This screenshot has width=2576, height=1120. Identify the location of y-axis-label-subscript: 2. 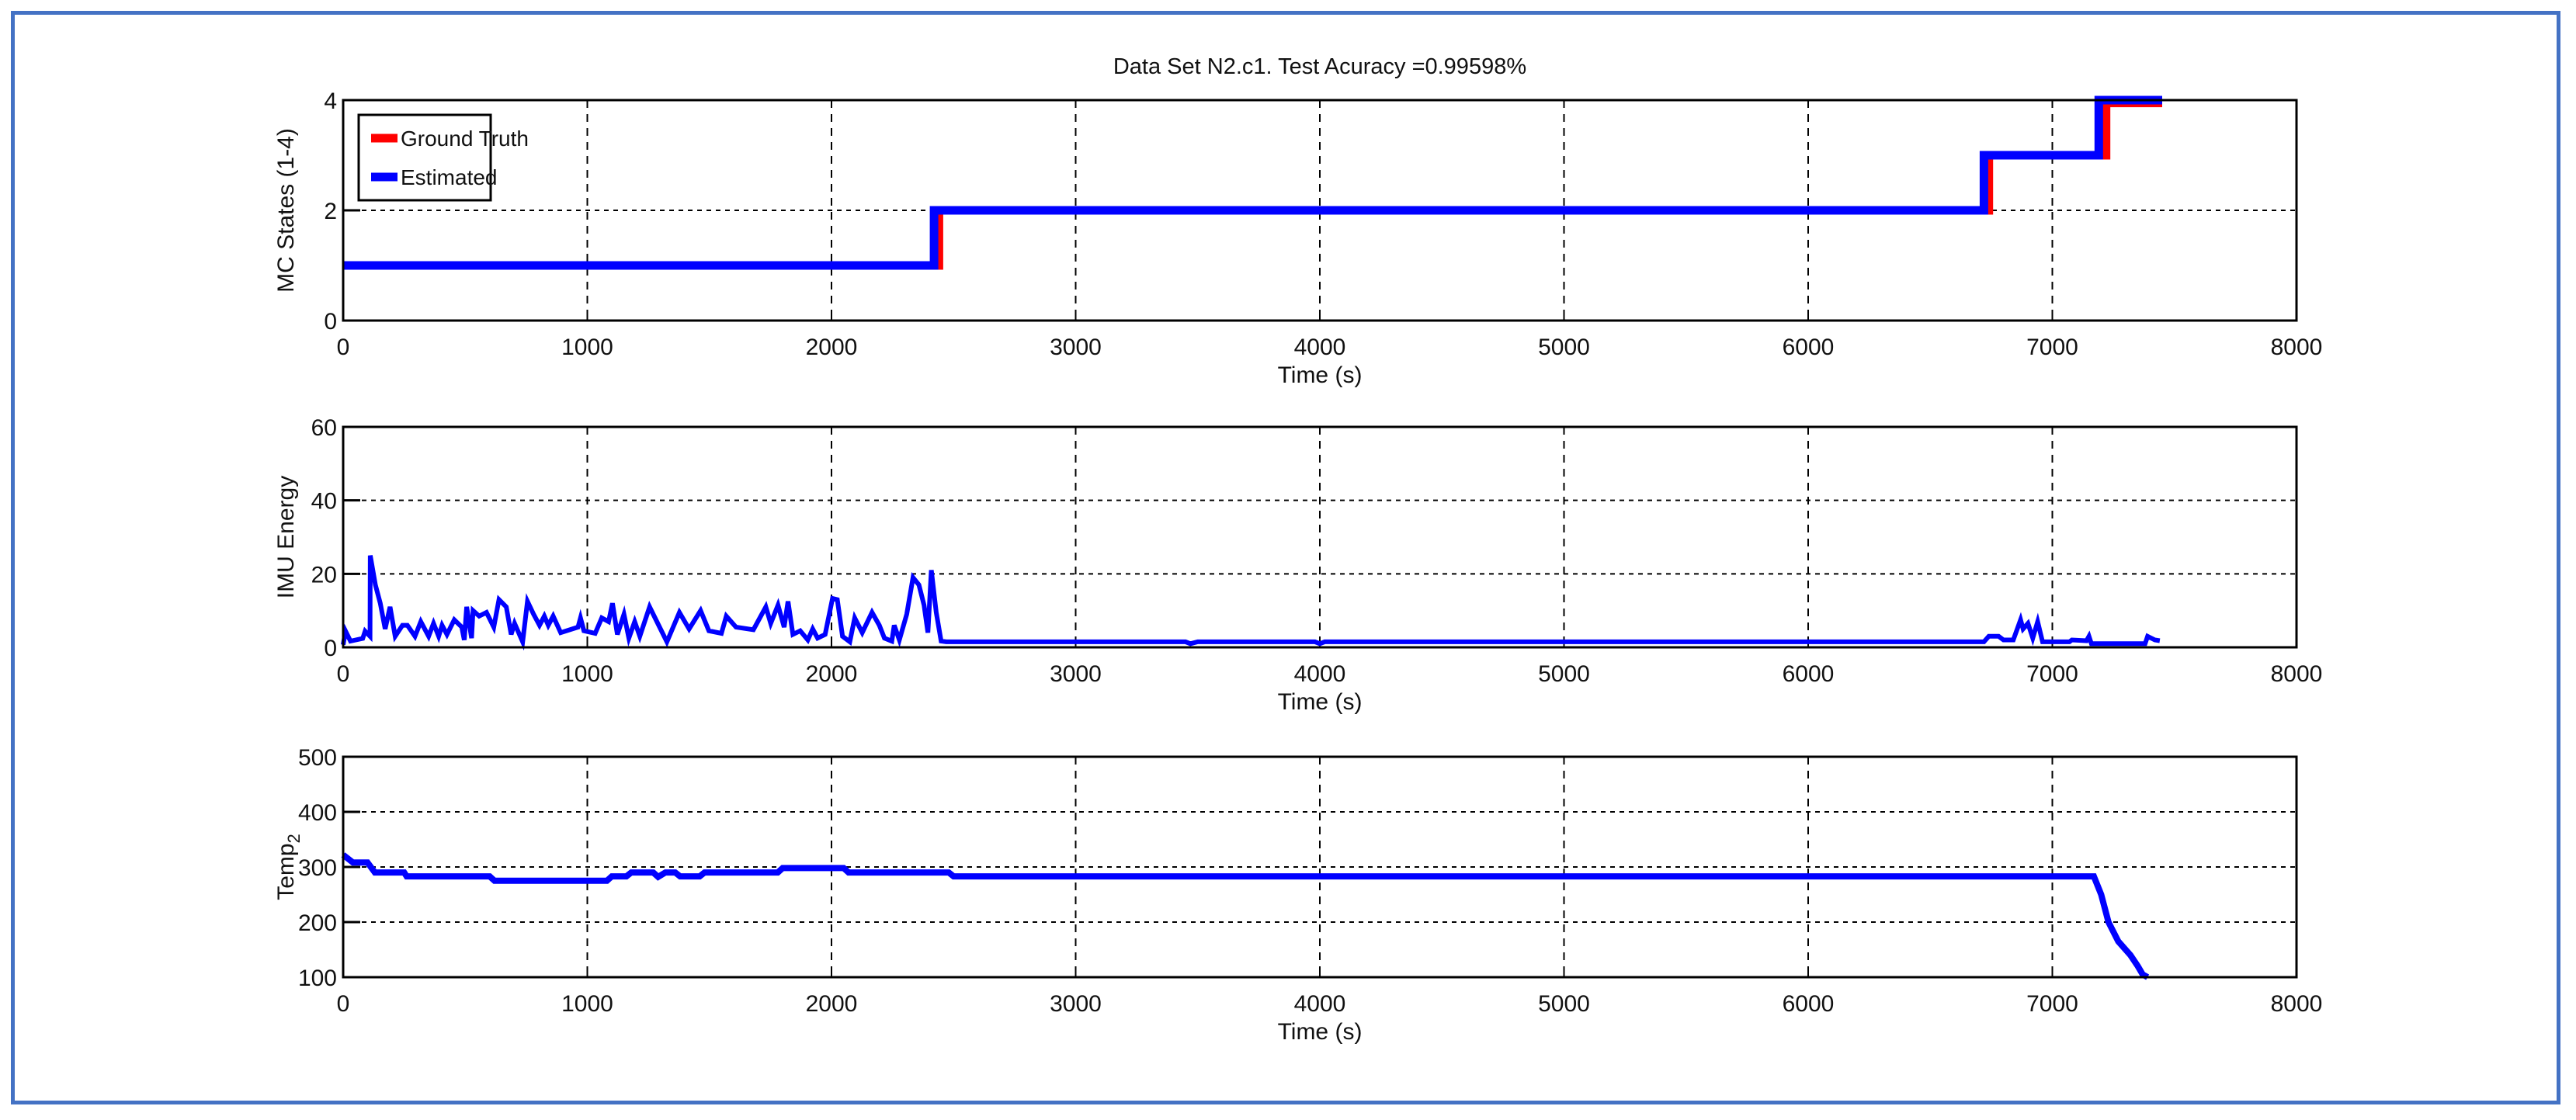
(294, 838).